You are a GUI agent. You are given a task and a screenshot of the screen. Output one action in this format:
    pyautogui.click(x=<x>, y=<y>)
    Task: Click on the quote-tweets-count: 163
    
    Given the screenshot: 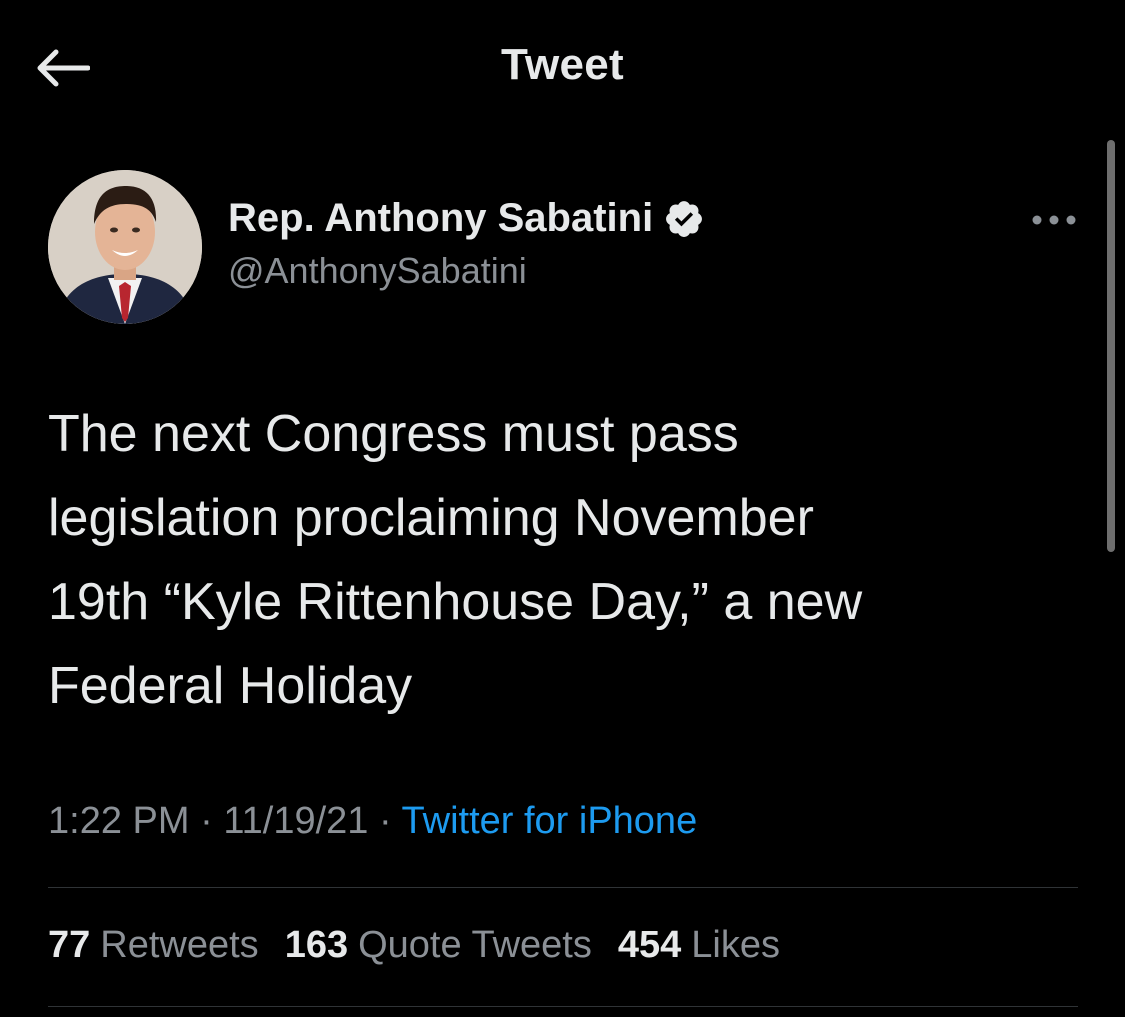 What is the action you would take?
    pyautogui.click(x=316, y=945)
    